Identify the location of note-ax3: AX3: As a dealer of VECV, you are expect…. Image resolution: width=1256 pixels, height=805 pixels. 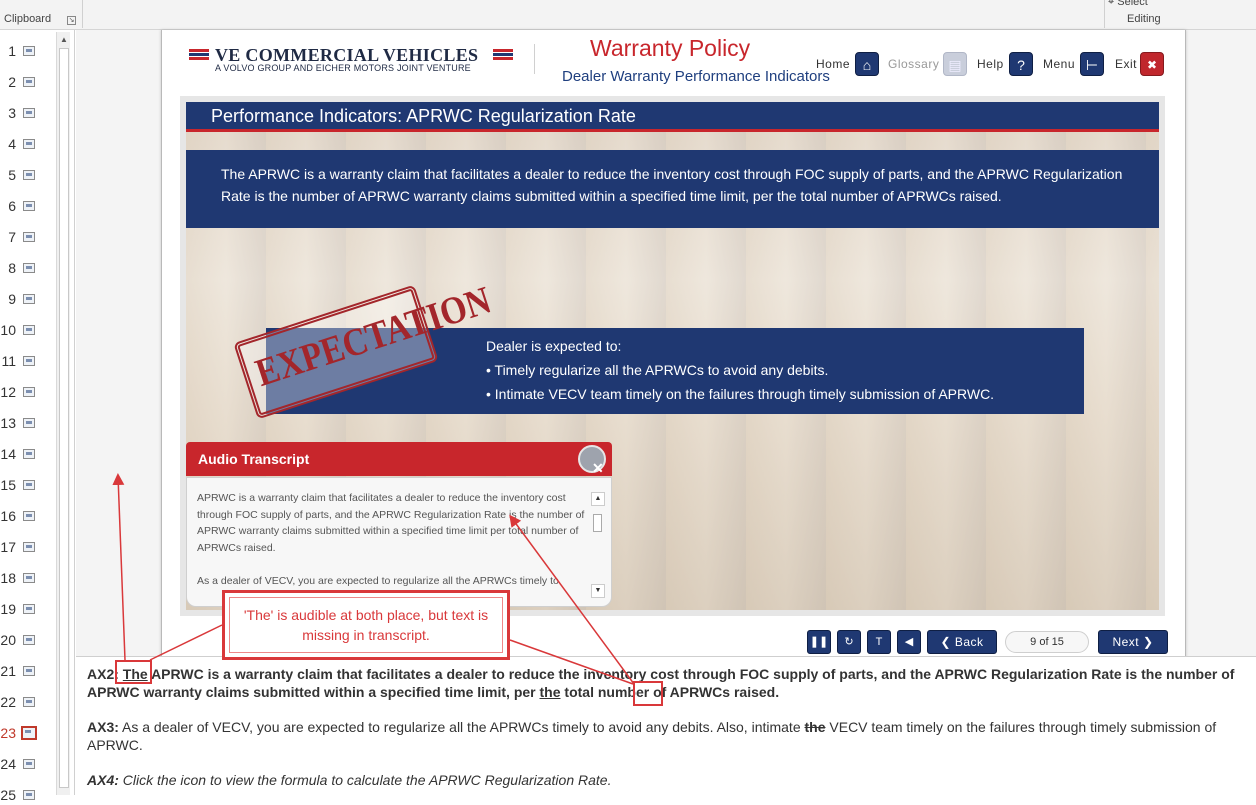
(662, 736).